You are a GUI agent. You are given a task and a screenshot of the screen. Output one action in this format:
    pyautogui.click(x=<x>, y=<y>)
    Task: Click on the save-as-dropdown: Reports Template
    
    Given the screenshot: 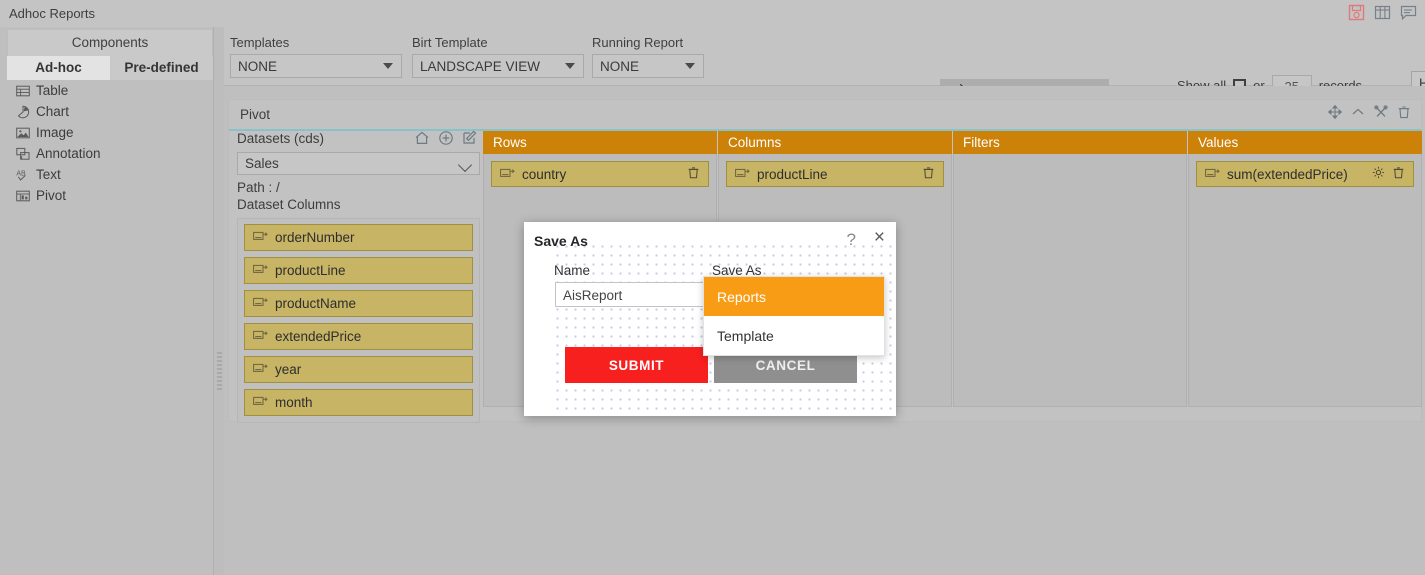 What is the action you would take?
    pyautogui.click(x=794, y=316)
    